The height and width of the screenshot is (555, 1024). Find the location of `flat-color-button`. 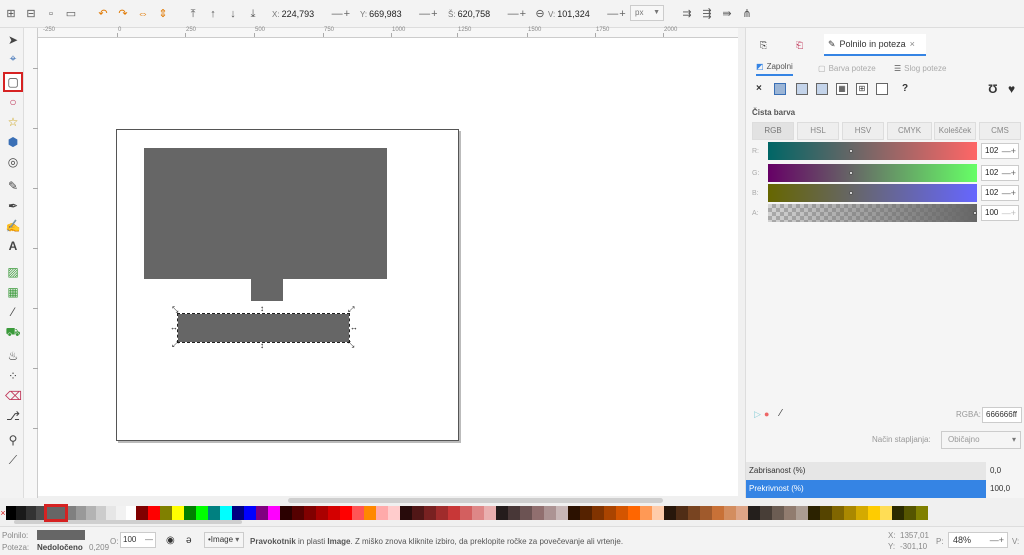

flat-color-button is located at coordinates (780, 89).